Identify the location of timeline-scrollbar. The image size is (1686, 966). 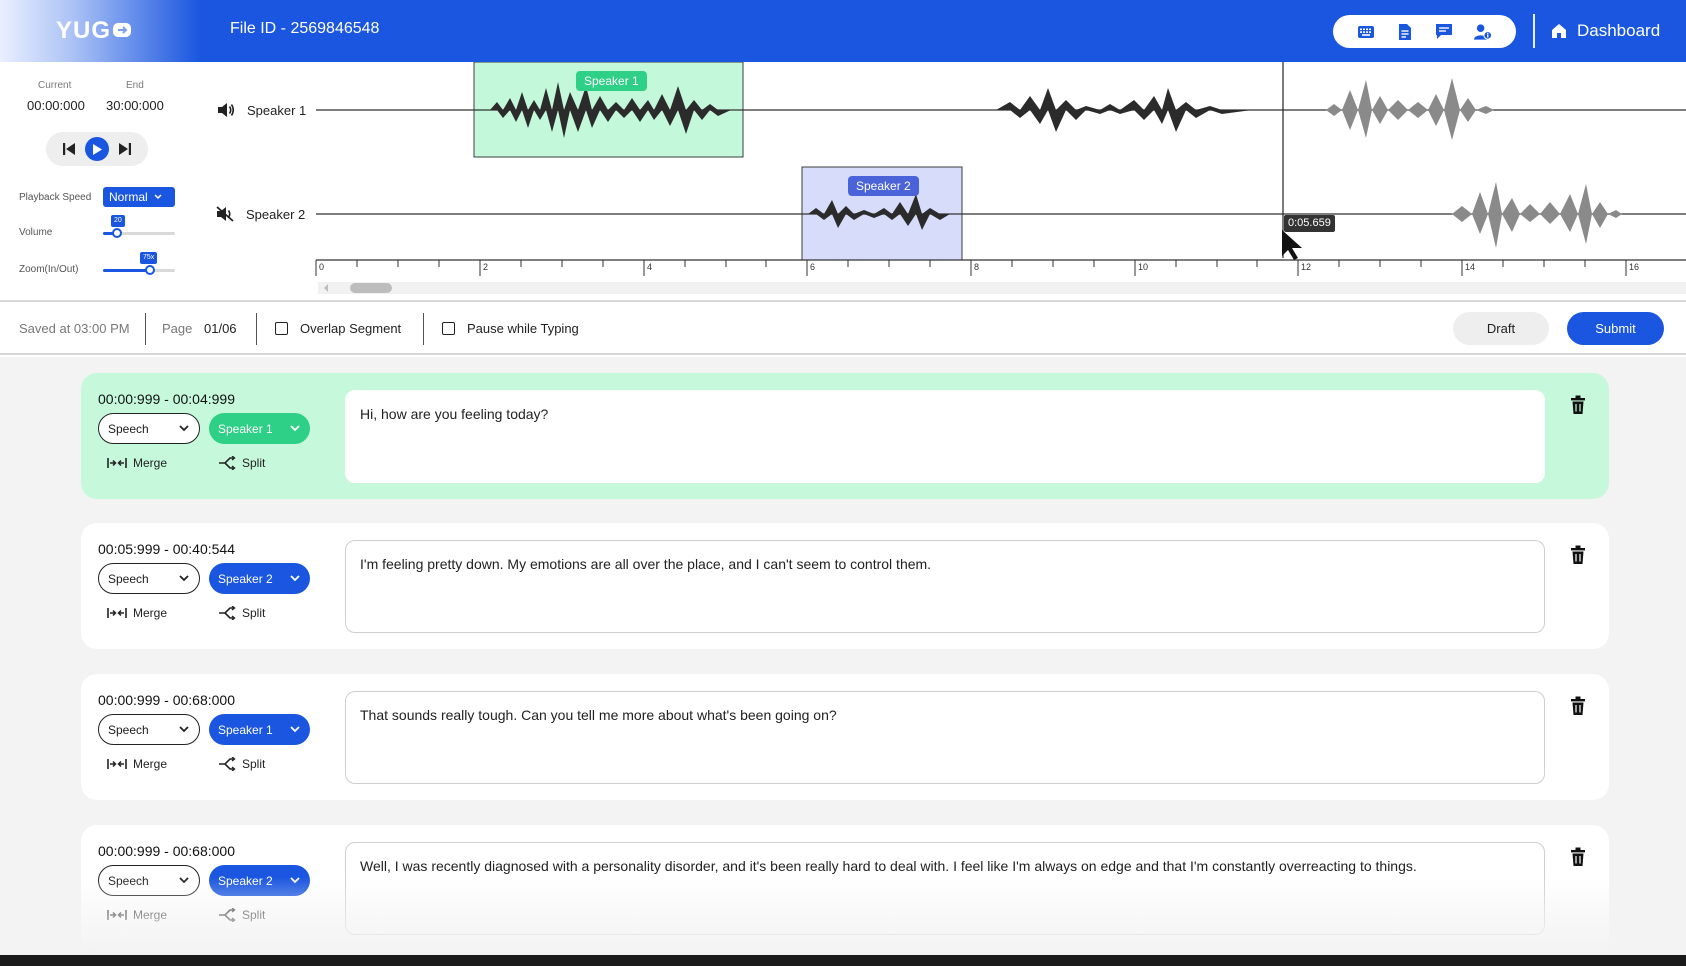
(1002, 288).